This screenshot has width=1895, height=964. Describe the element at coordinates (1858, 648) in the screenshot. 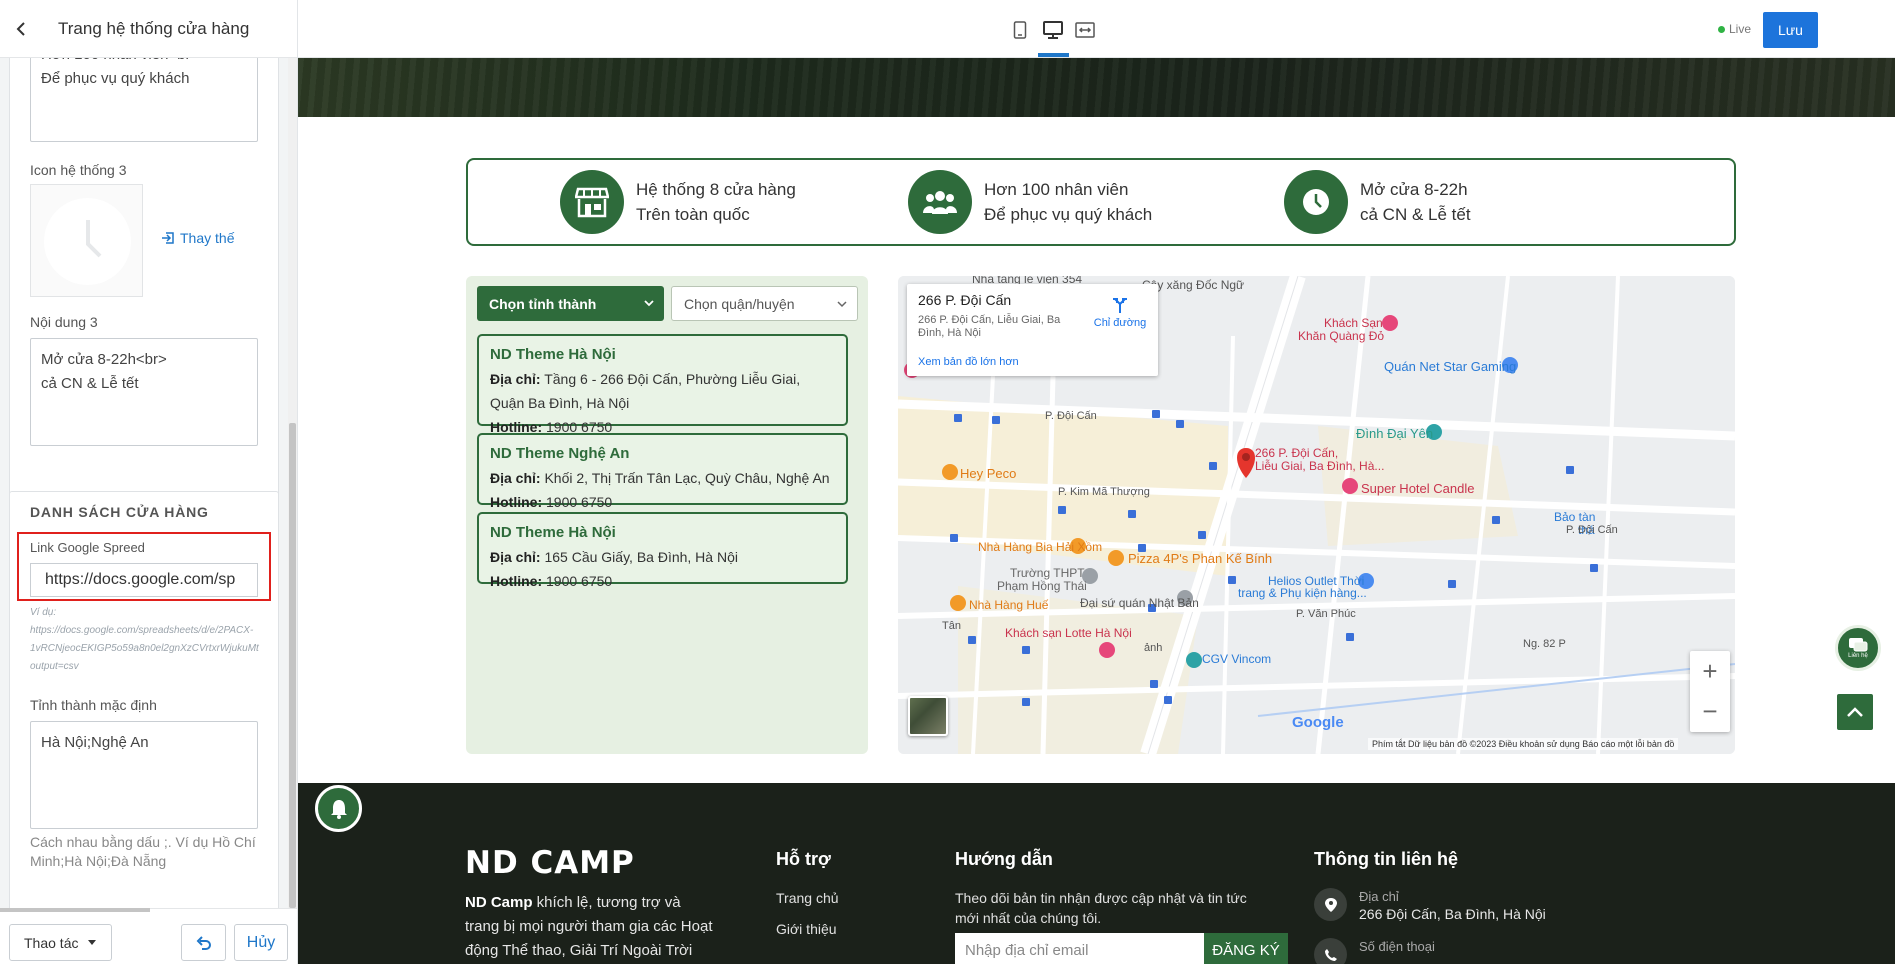

I see `chat-contact-button: Liên hệ` at that location.